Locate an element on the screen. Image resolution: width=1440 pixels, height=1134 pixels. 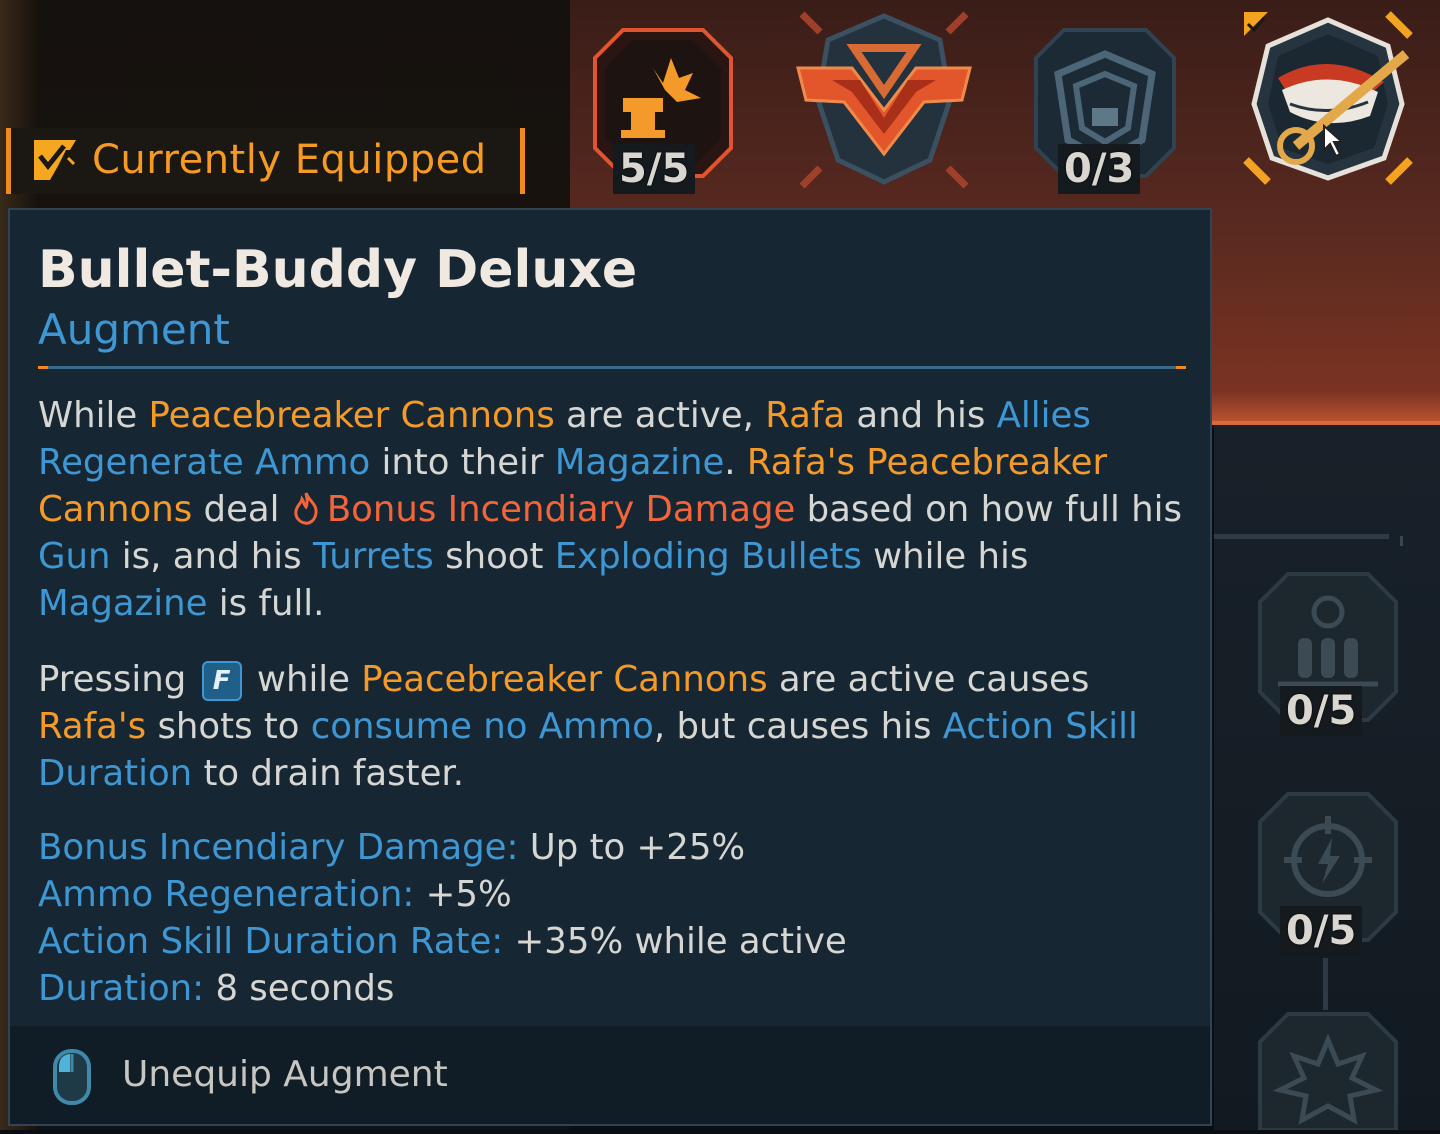
explosion-icon is located at coordinates (1328, 1072).